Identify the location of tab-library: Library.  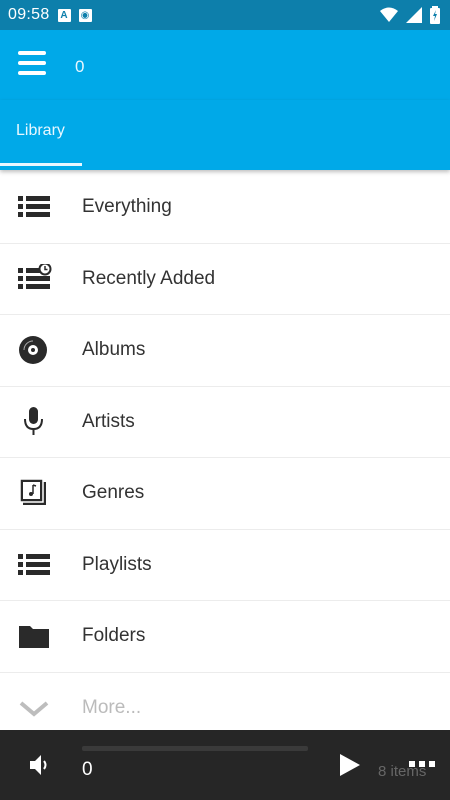
(41, 135).